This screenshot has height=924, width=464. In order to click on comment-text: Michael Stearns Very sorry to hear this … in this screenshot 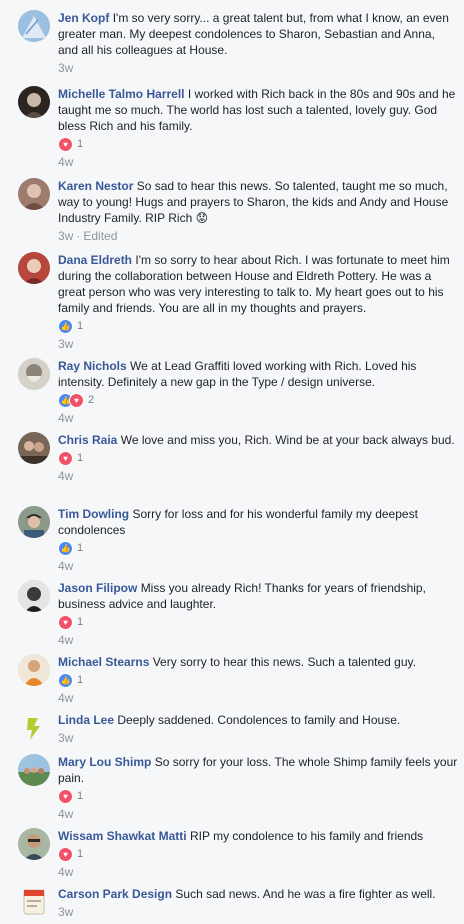, I will do `click(258, 662)`.